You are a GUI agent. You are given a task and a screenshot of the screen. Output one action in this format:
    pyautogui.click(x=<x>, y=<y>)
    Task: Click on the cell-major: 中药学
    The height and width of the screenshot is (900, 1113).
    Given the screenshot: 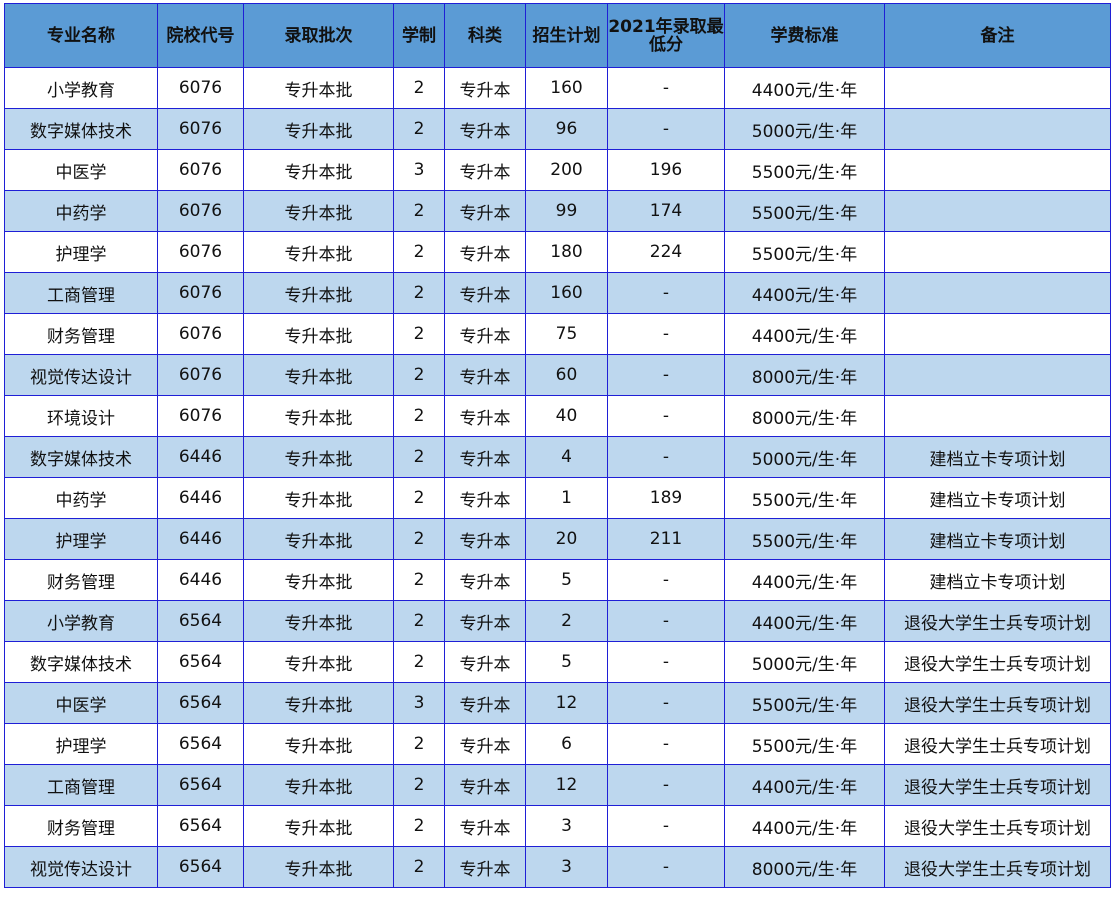 What is the action you would take?
    pyautogui.click(x=81, y=498)
    